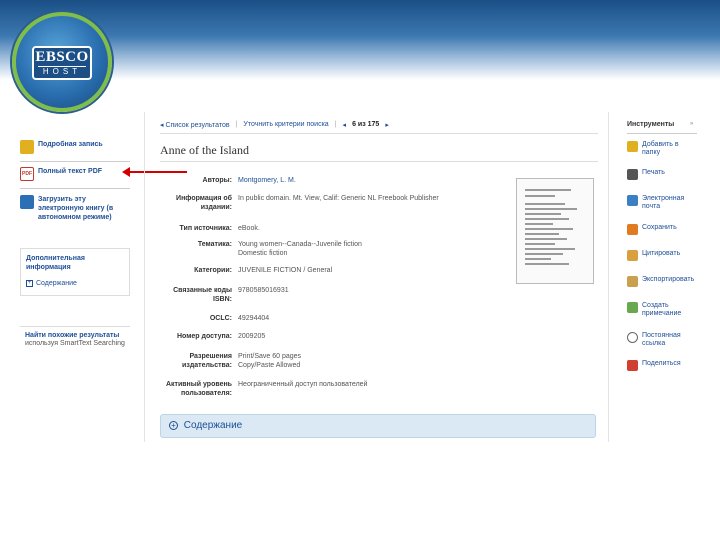 Image resolution: width=720 pixels, height=540 pixels. What do you see at coordinates (285, 125) in the screenshot?
I see `refine-search-link: Уточнить критерии поиска` at bounding box center [285, 125].